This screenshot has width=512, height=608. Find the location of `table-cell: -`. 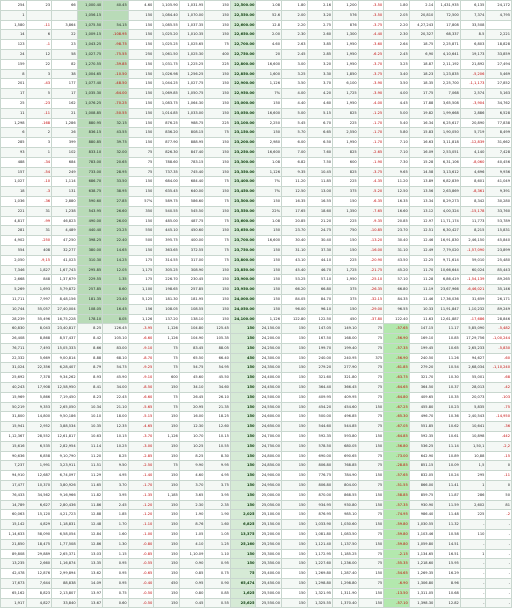

table-cell: - is located at coordinates (473, 544).